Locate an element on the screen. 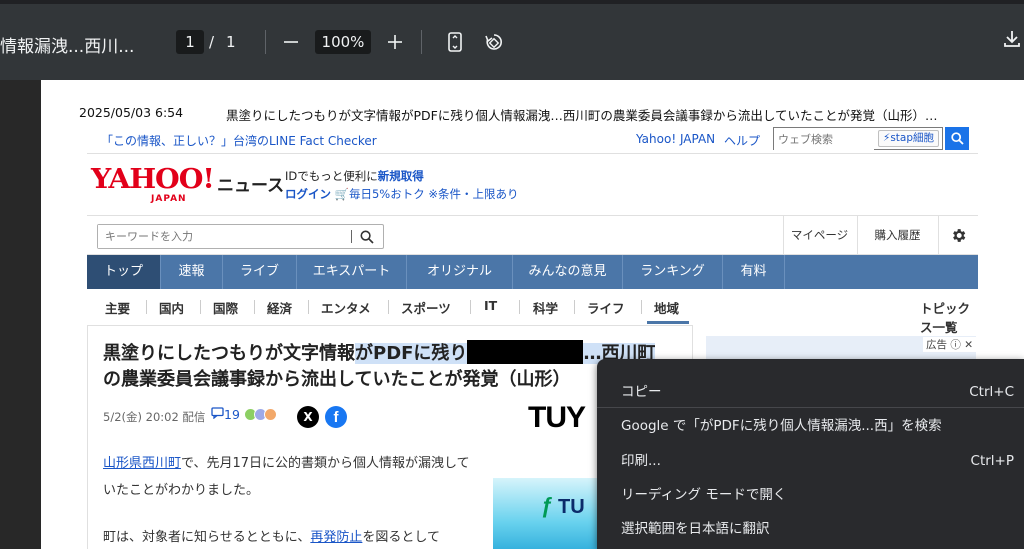 The height and width of the screenshot is (549, 1024). purchase-history-link: 購入履歴 is located at coordinates (897, 235).